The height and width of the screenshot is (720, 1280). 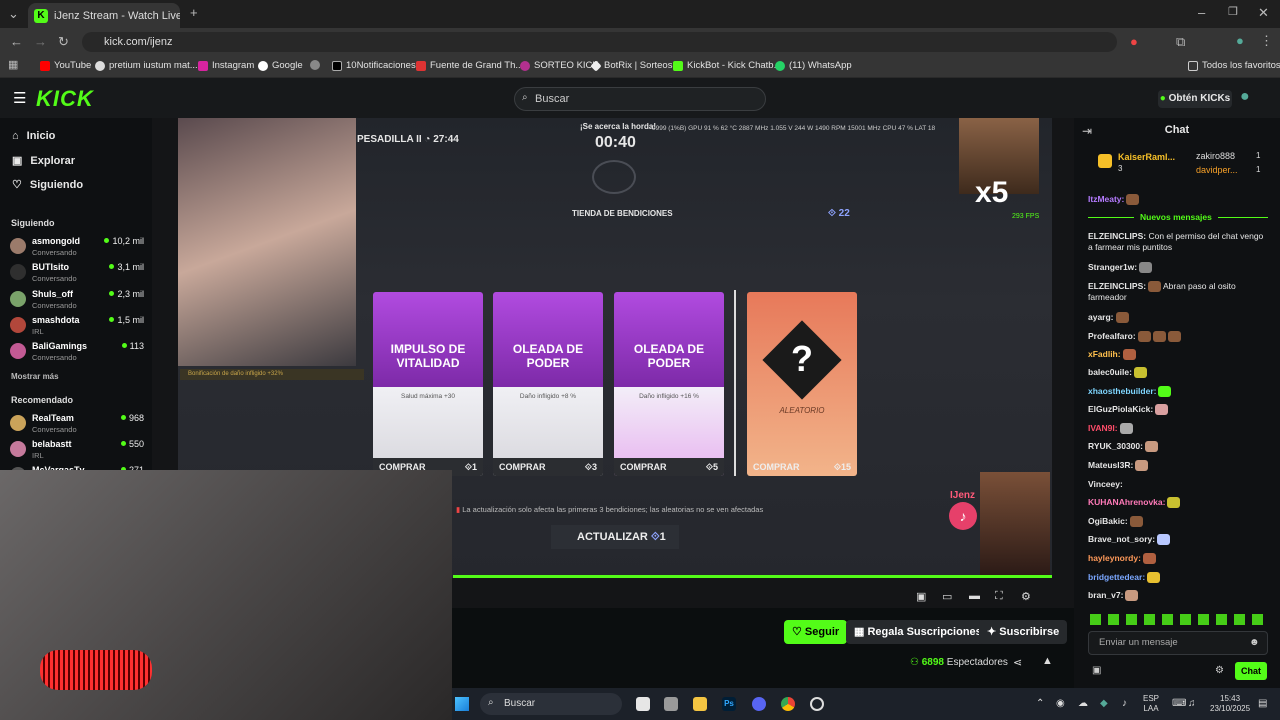 I want to click on chat-message-input: Enviar un mensaje, so click(x=1178, y=643).